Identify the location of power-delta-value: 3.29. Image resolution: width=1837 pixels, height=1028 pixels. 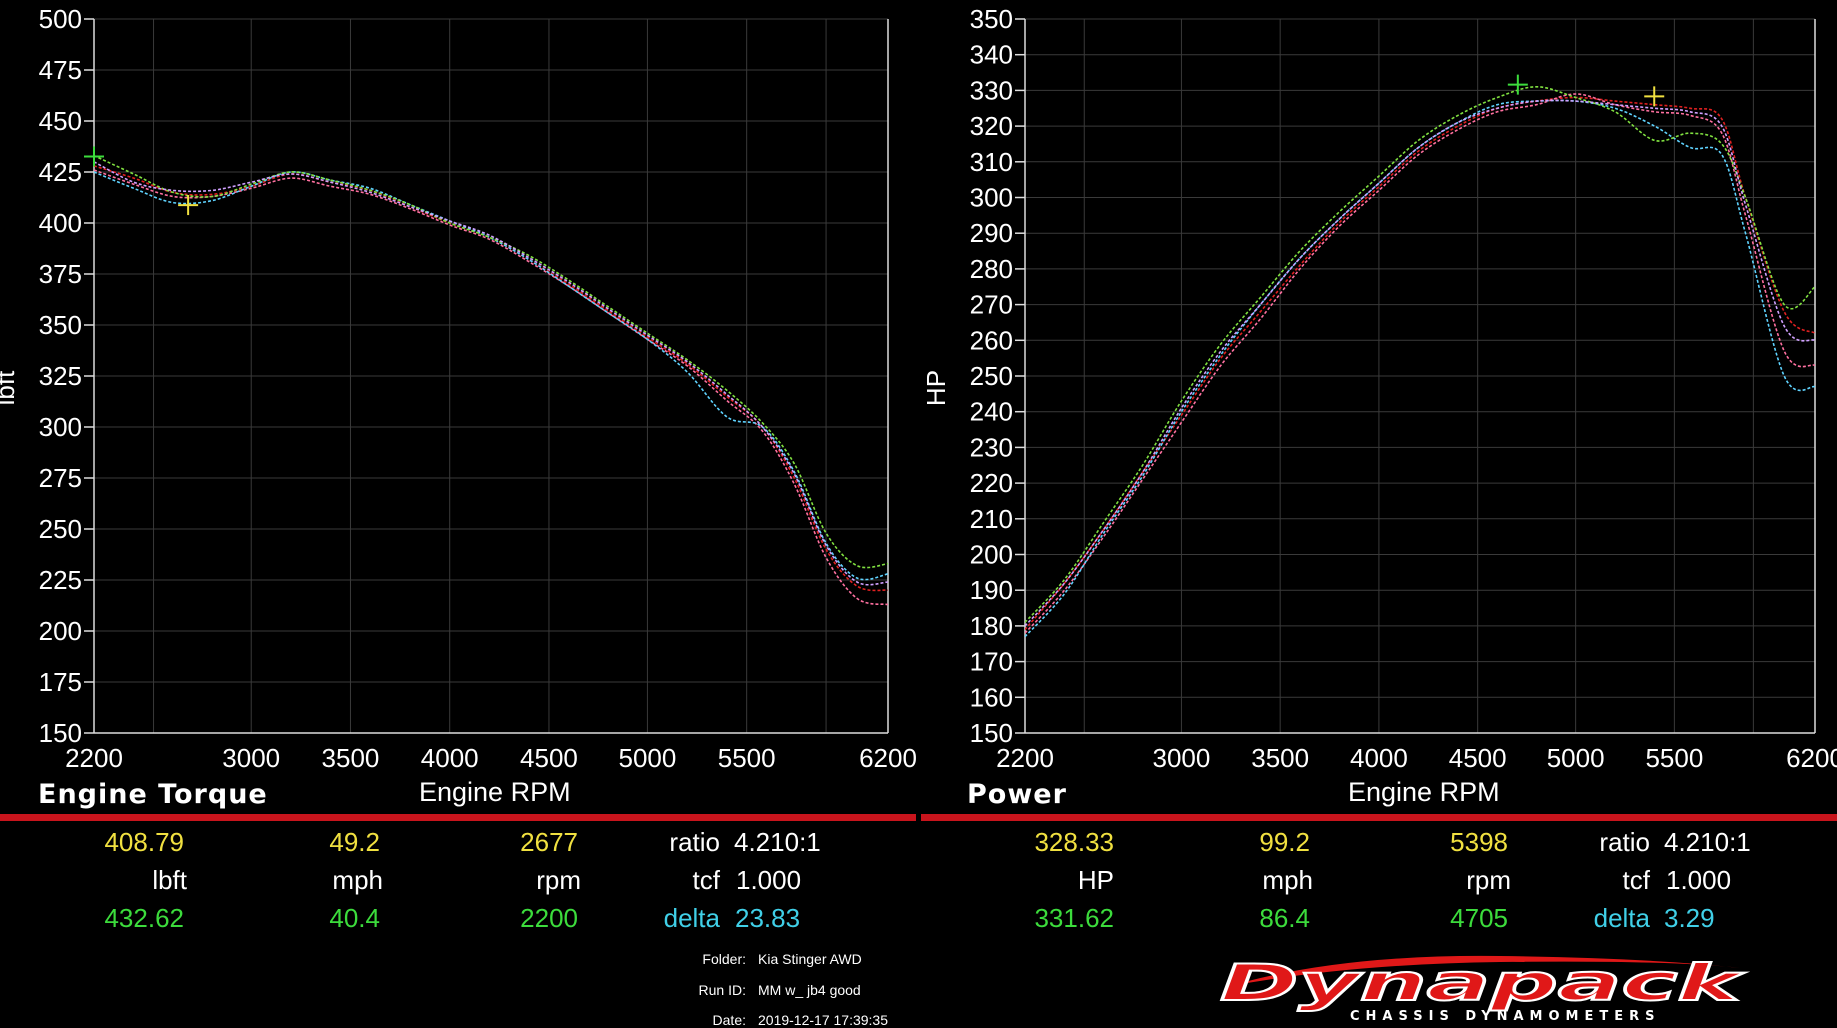
(1689, 918).